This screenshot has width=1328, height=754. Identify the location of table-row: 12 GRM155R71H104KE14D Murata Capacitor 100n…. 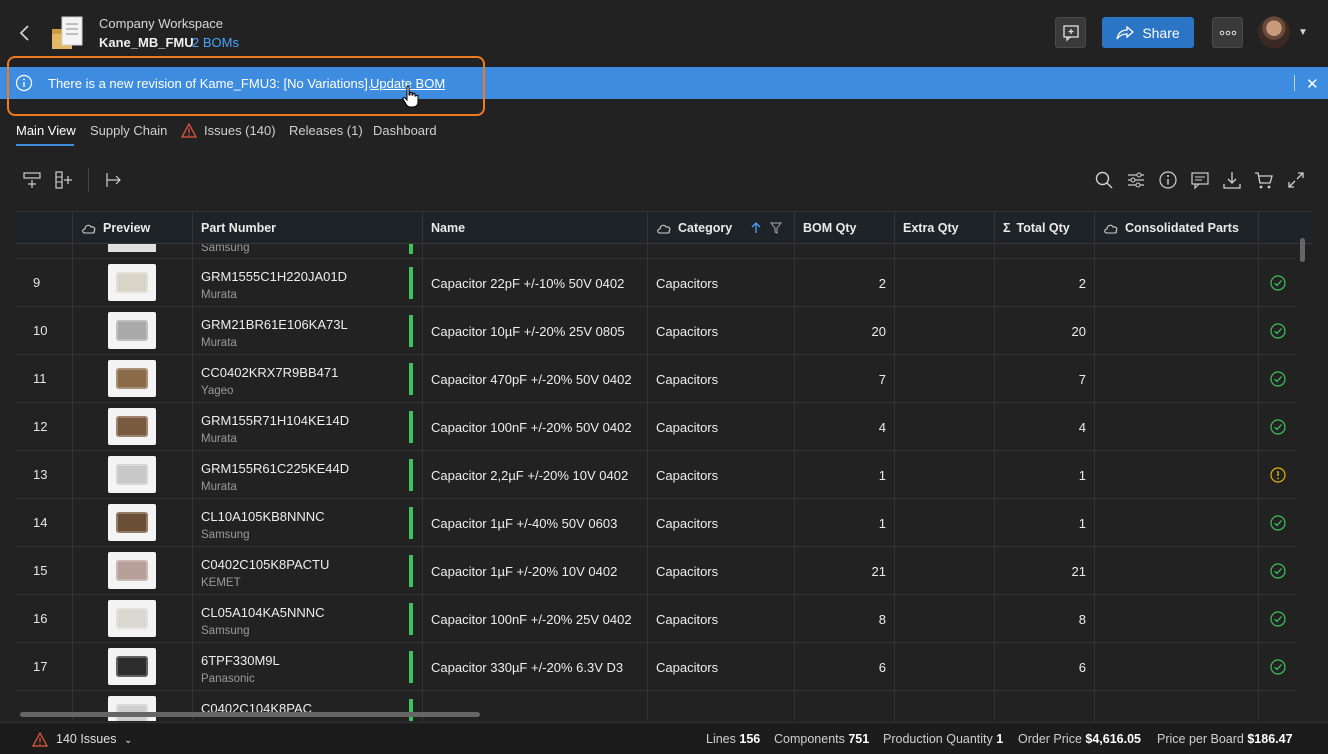
(656, 427).